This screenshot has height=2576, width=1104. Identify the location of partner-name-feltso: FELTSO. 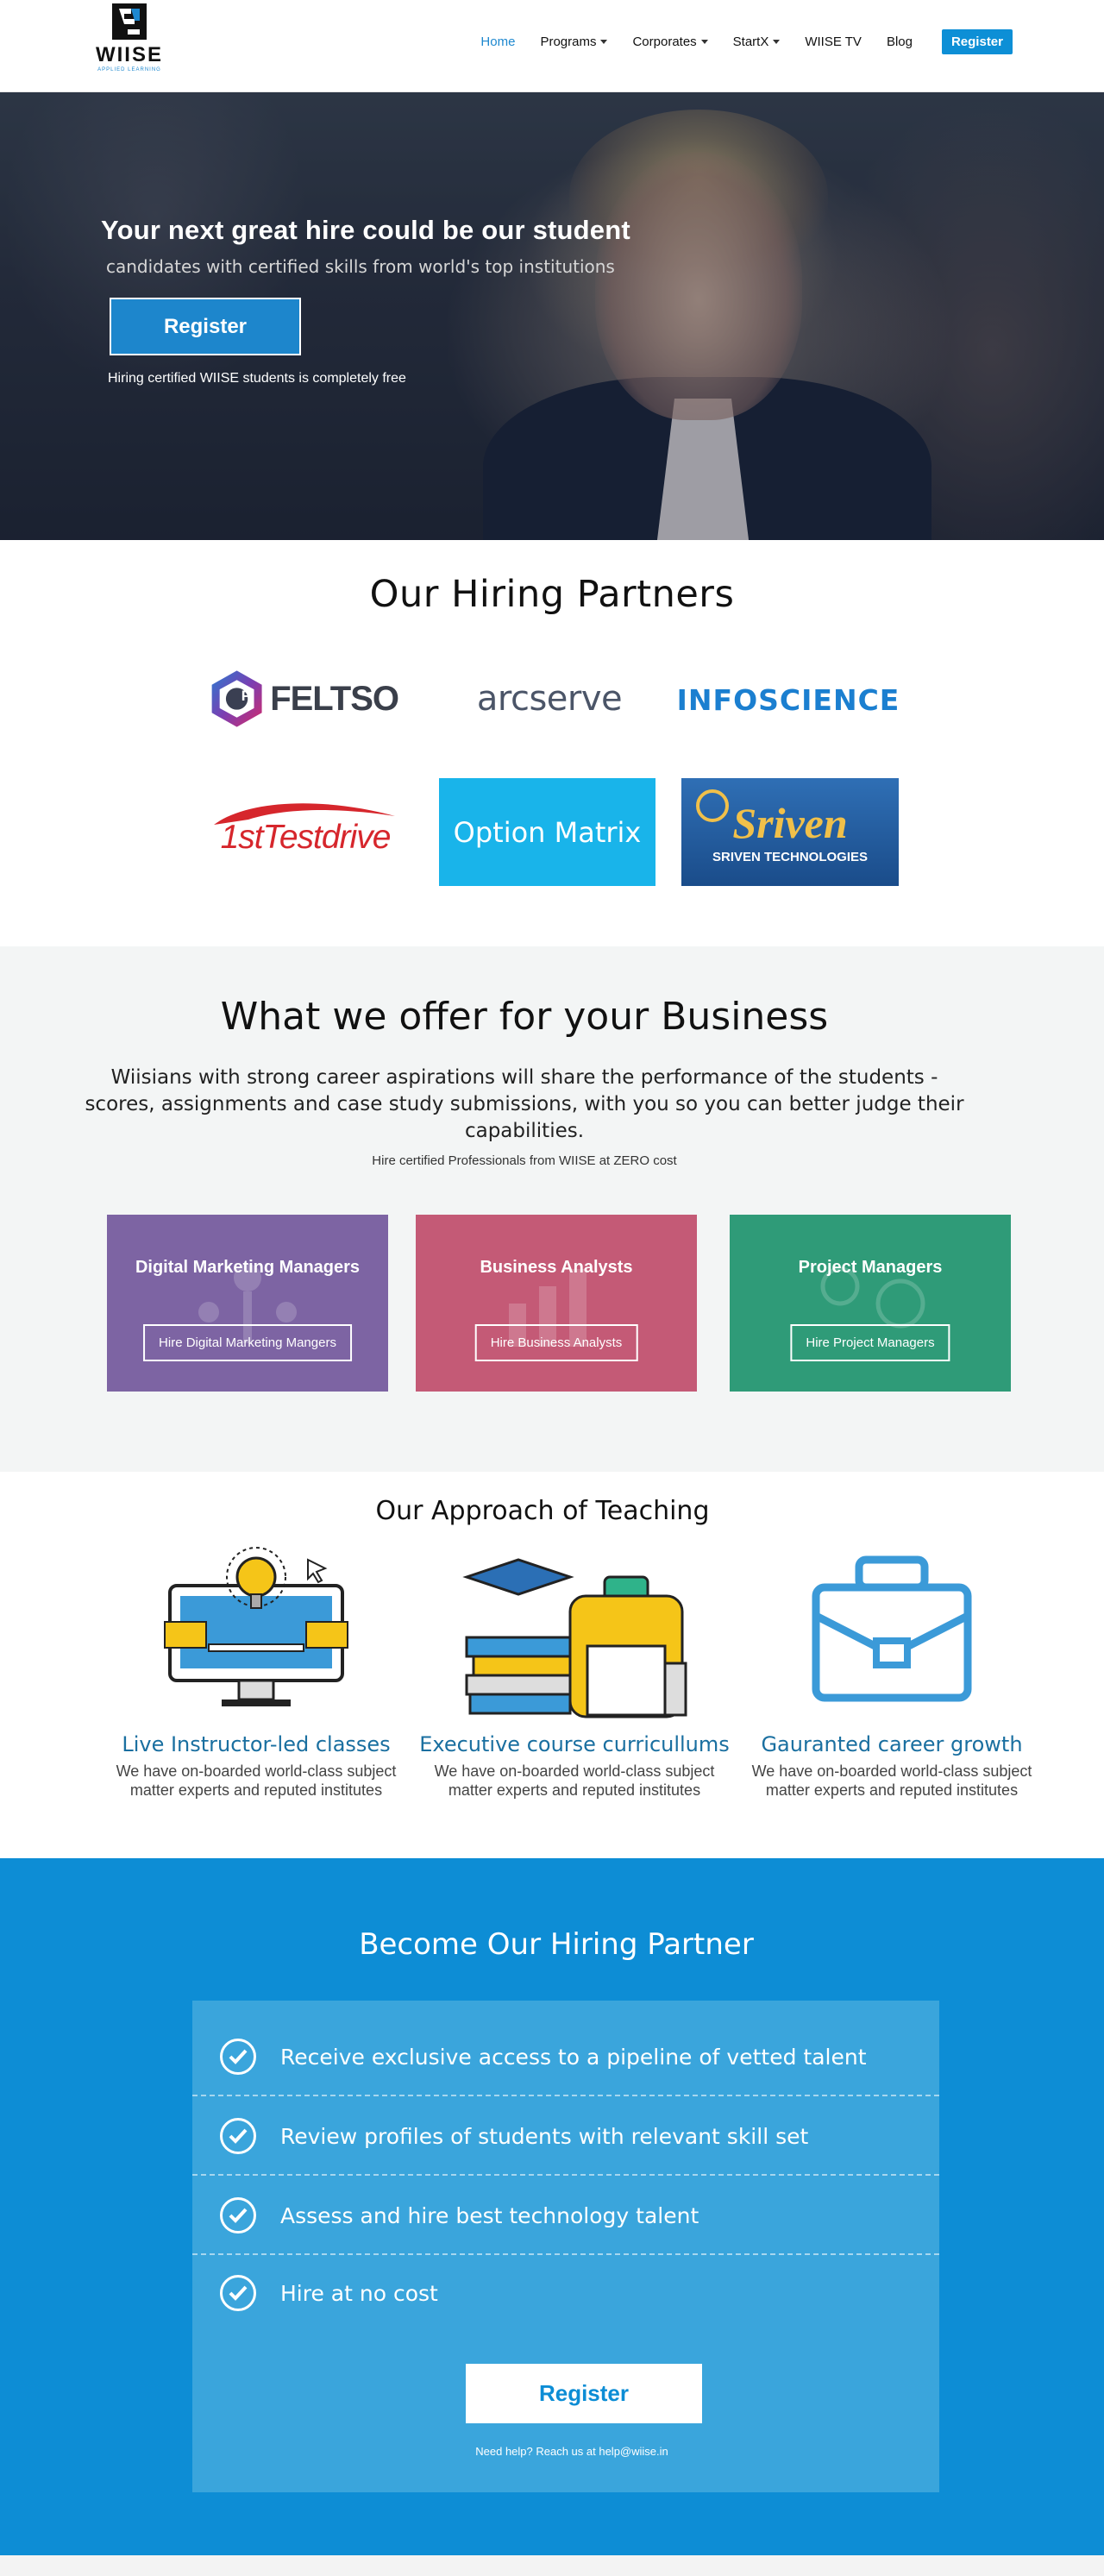
(334, 698).